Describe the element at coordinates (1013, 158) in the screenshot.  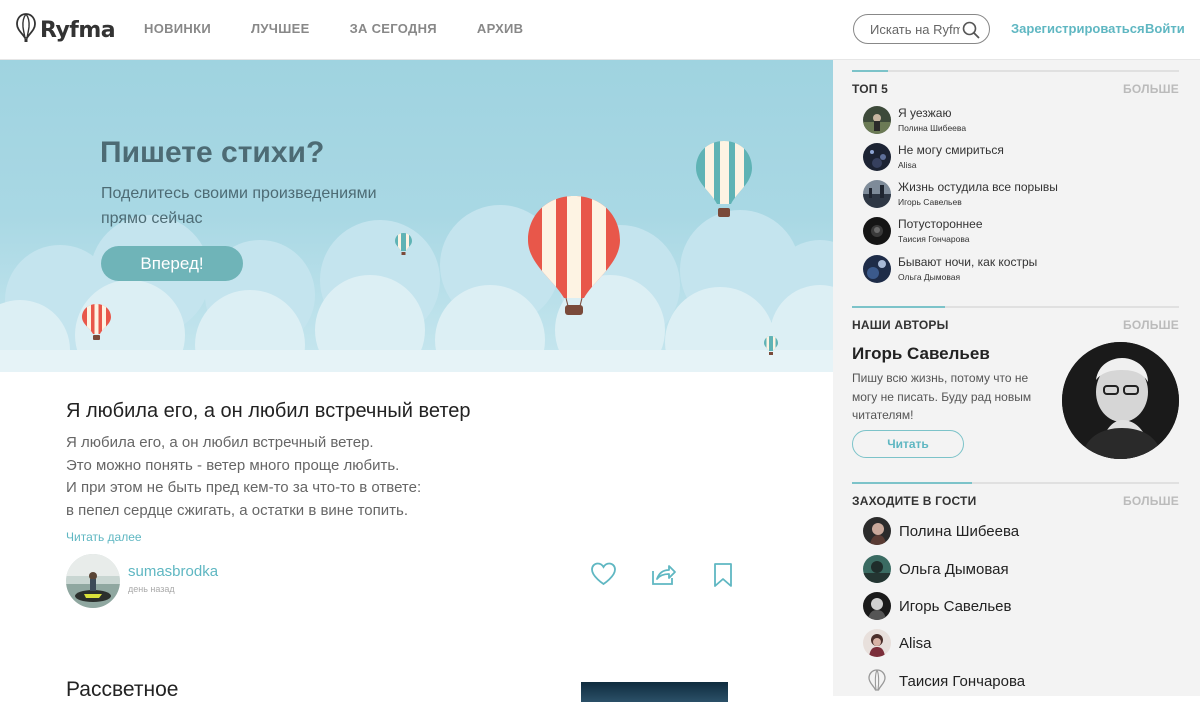
I see `top-item: Не могу смириться Alisa` at that location.